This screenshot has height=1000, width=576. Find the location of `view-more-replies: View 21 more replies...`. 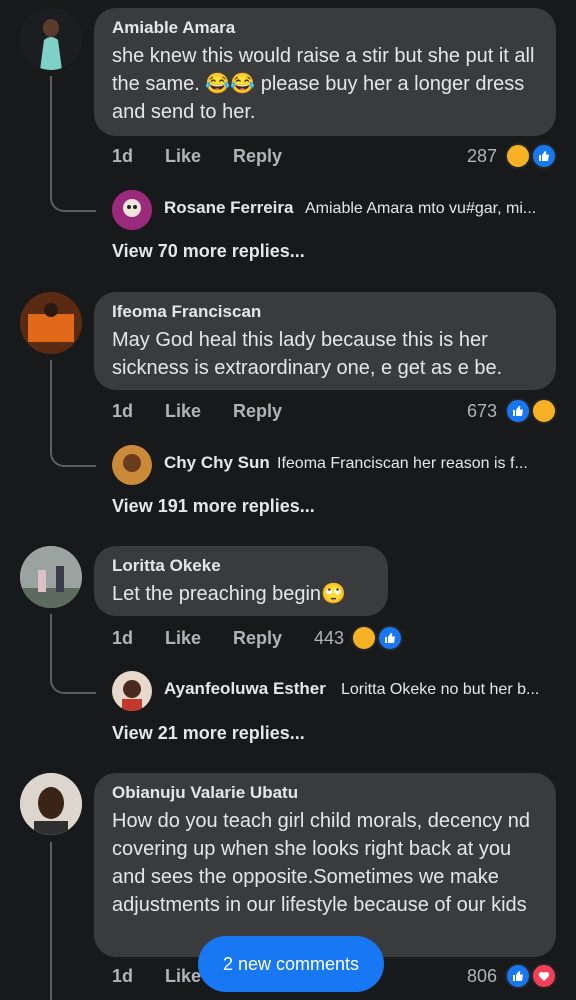

view-more-replies: View 21 more replies... is located at coordinates (208, 733).